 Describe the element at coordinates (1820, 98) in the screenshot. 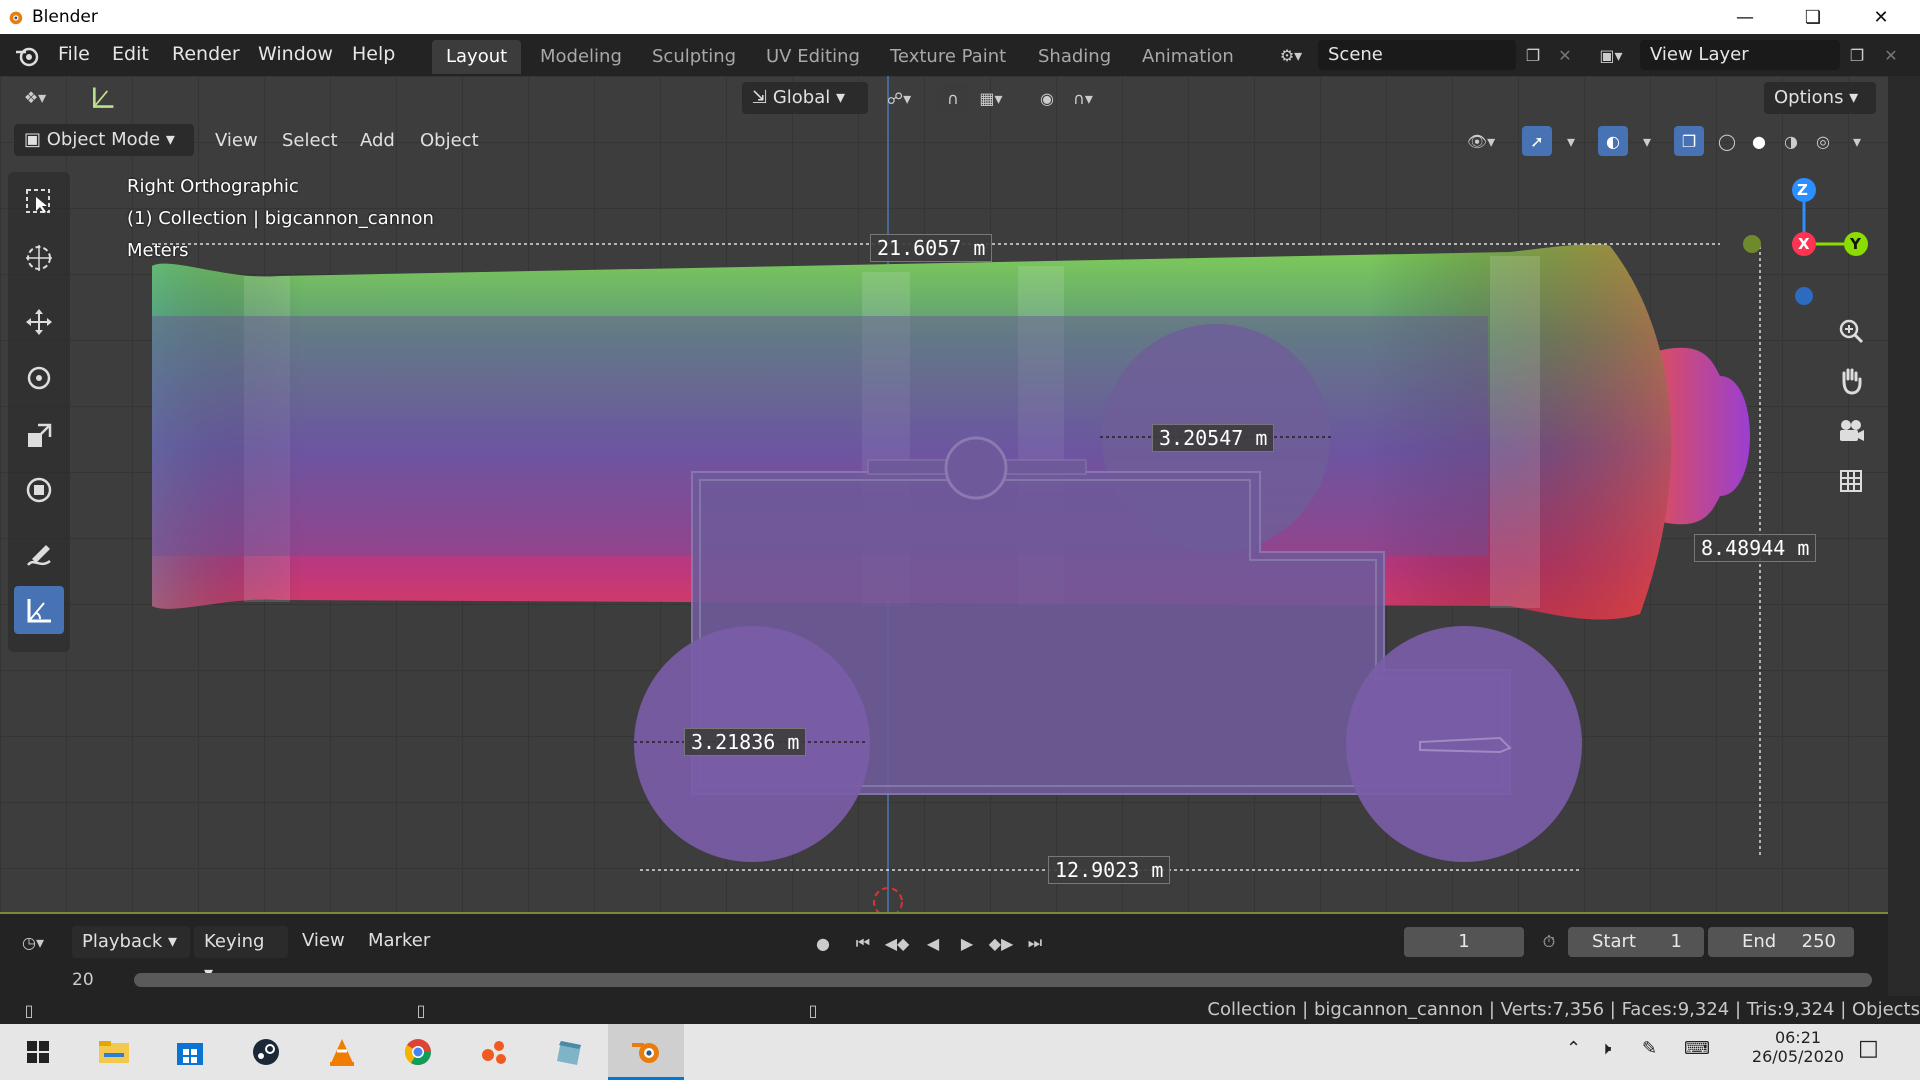

I see `options-dropdown: Options ▾` at that location.